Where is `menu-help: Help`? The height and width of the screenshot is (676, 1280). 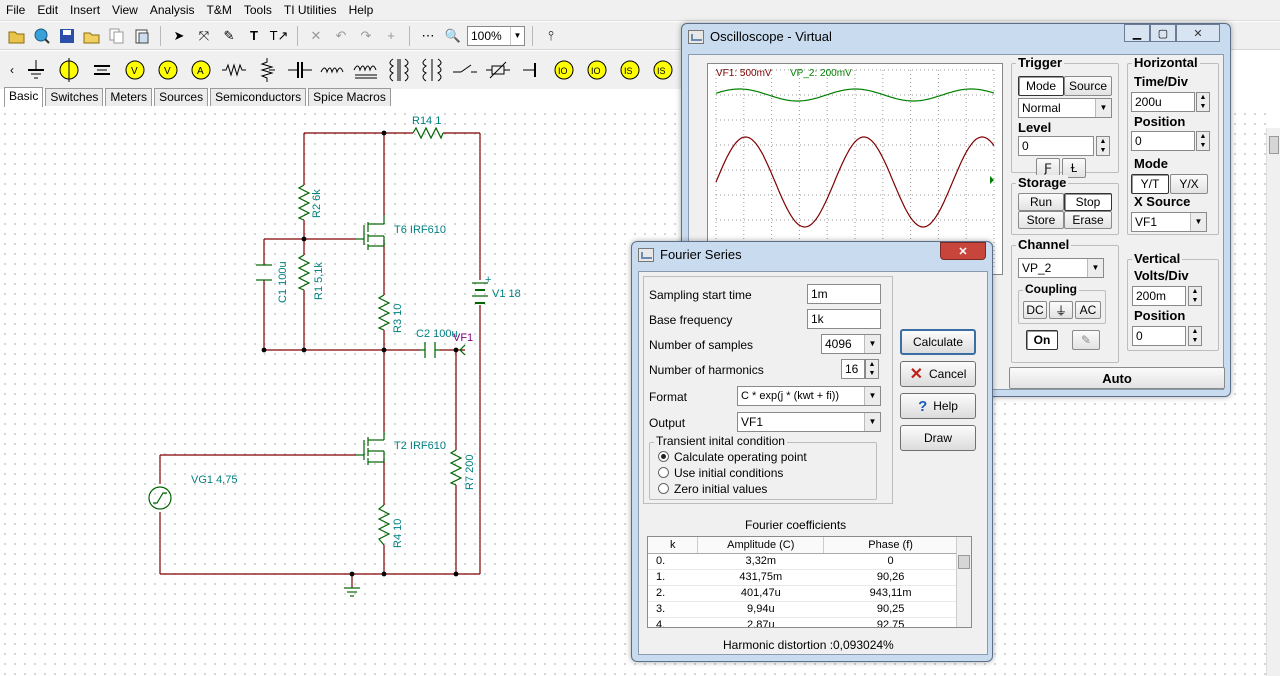
menu-help: Help is located at coordinates (361, 10).